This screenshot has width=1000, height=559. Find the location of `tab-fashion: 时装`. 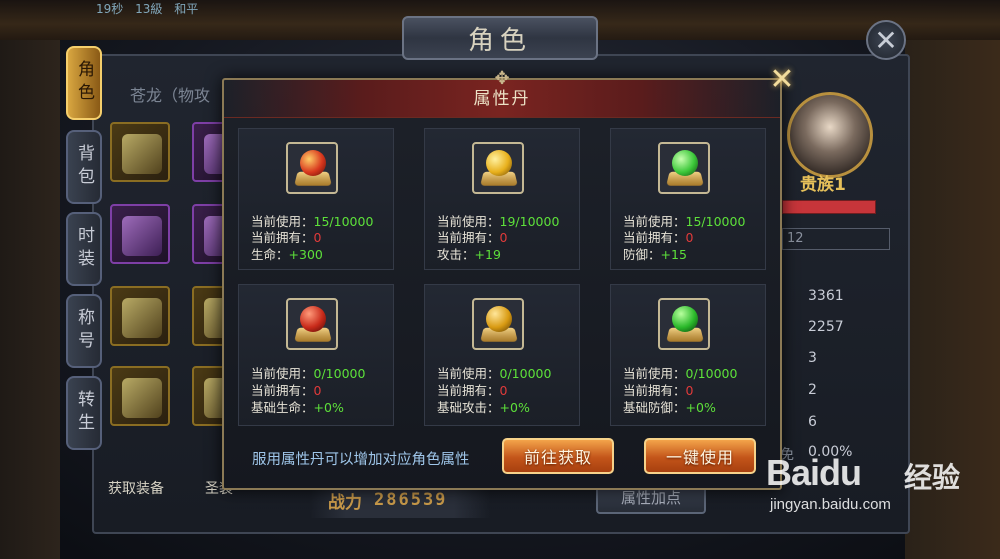

tab-fashion: 时装 is located at coordinates (84, 249).